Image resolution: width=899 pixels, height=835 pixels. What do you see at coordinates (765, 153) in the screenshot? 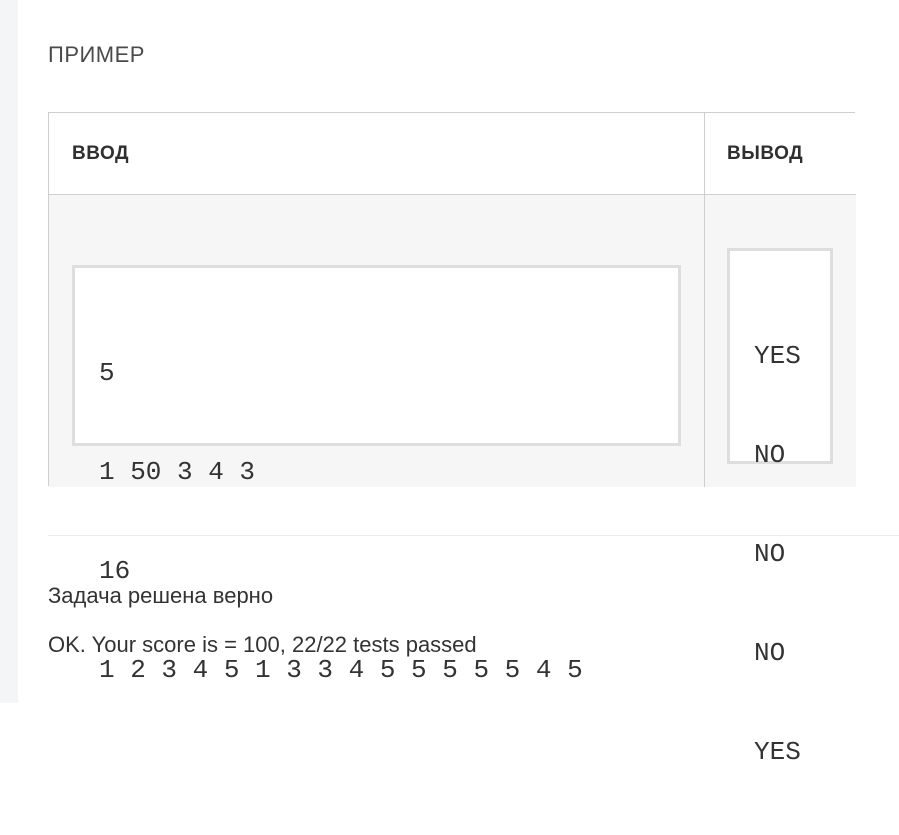
I see `output-column-header: ВЫВОД` at bounding box center [765, 153].